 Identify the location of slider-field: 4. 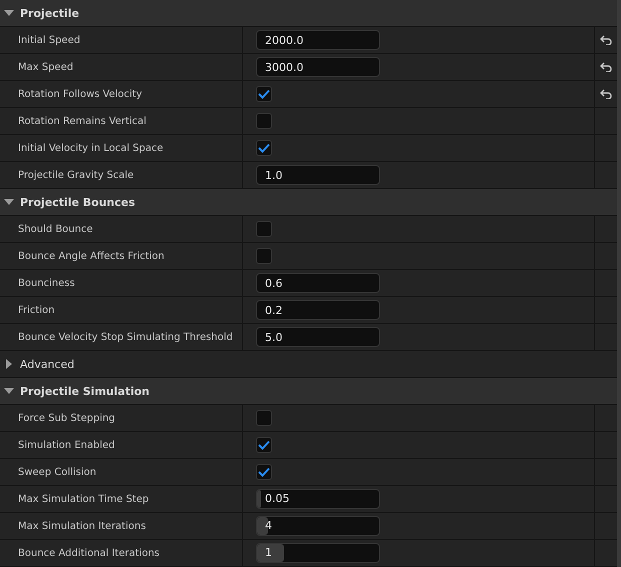
(318, 526).